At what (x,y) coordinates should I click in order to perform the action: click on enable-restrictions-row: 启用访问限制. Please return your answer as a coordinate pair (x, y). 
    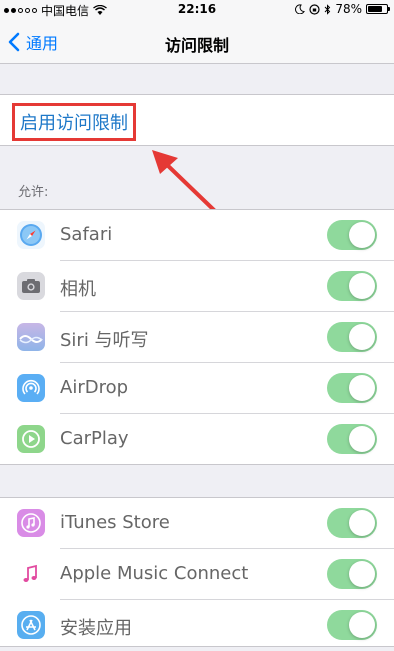
    Looking at the image, I should click on (197, 120).